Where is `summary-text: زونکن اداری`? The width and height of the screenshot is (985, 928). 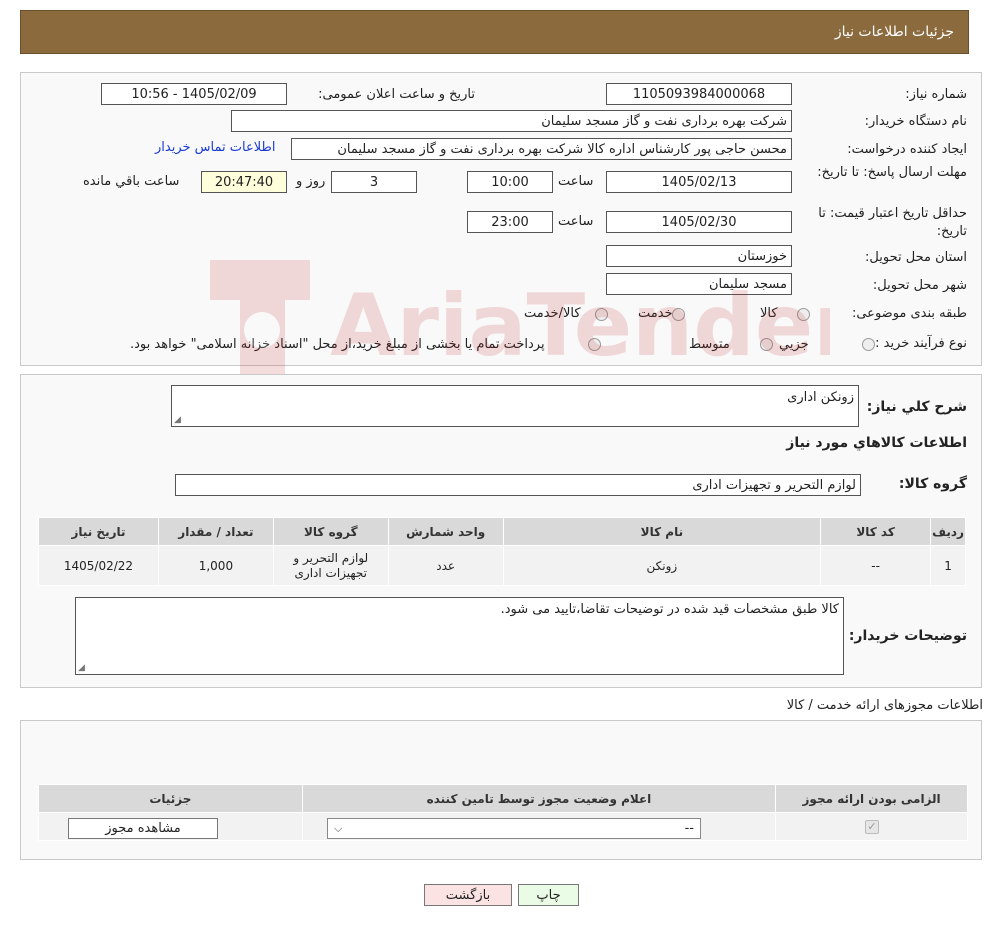
summary-text: زونکن اداری is located at coordinates (820, 397).